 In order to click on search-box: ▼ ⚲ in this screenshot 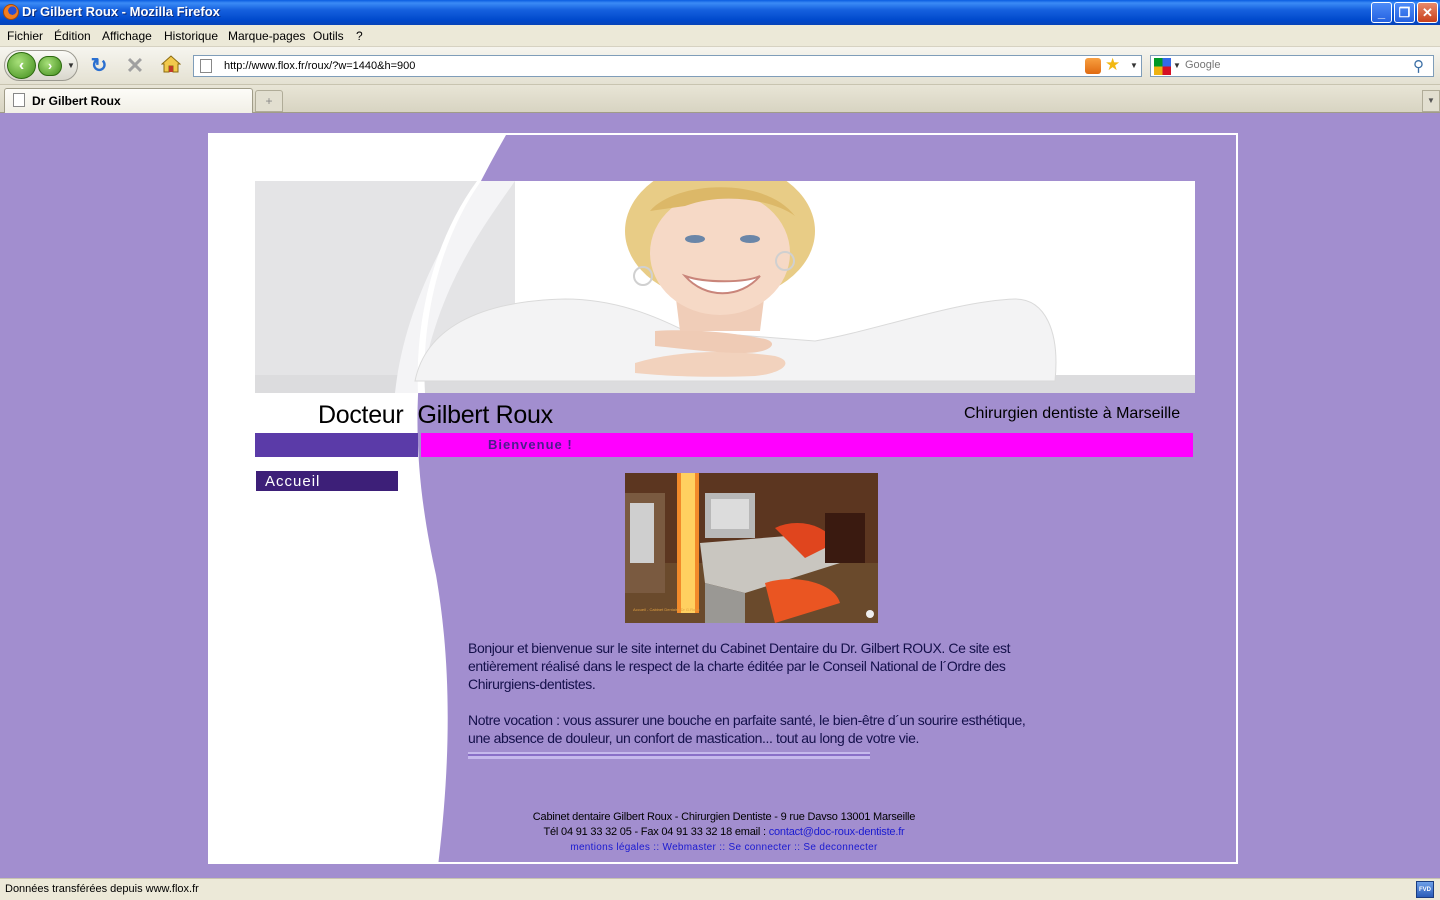, I will do `click(1292, 66)`.